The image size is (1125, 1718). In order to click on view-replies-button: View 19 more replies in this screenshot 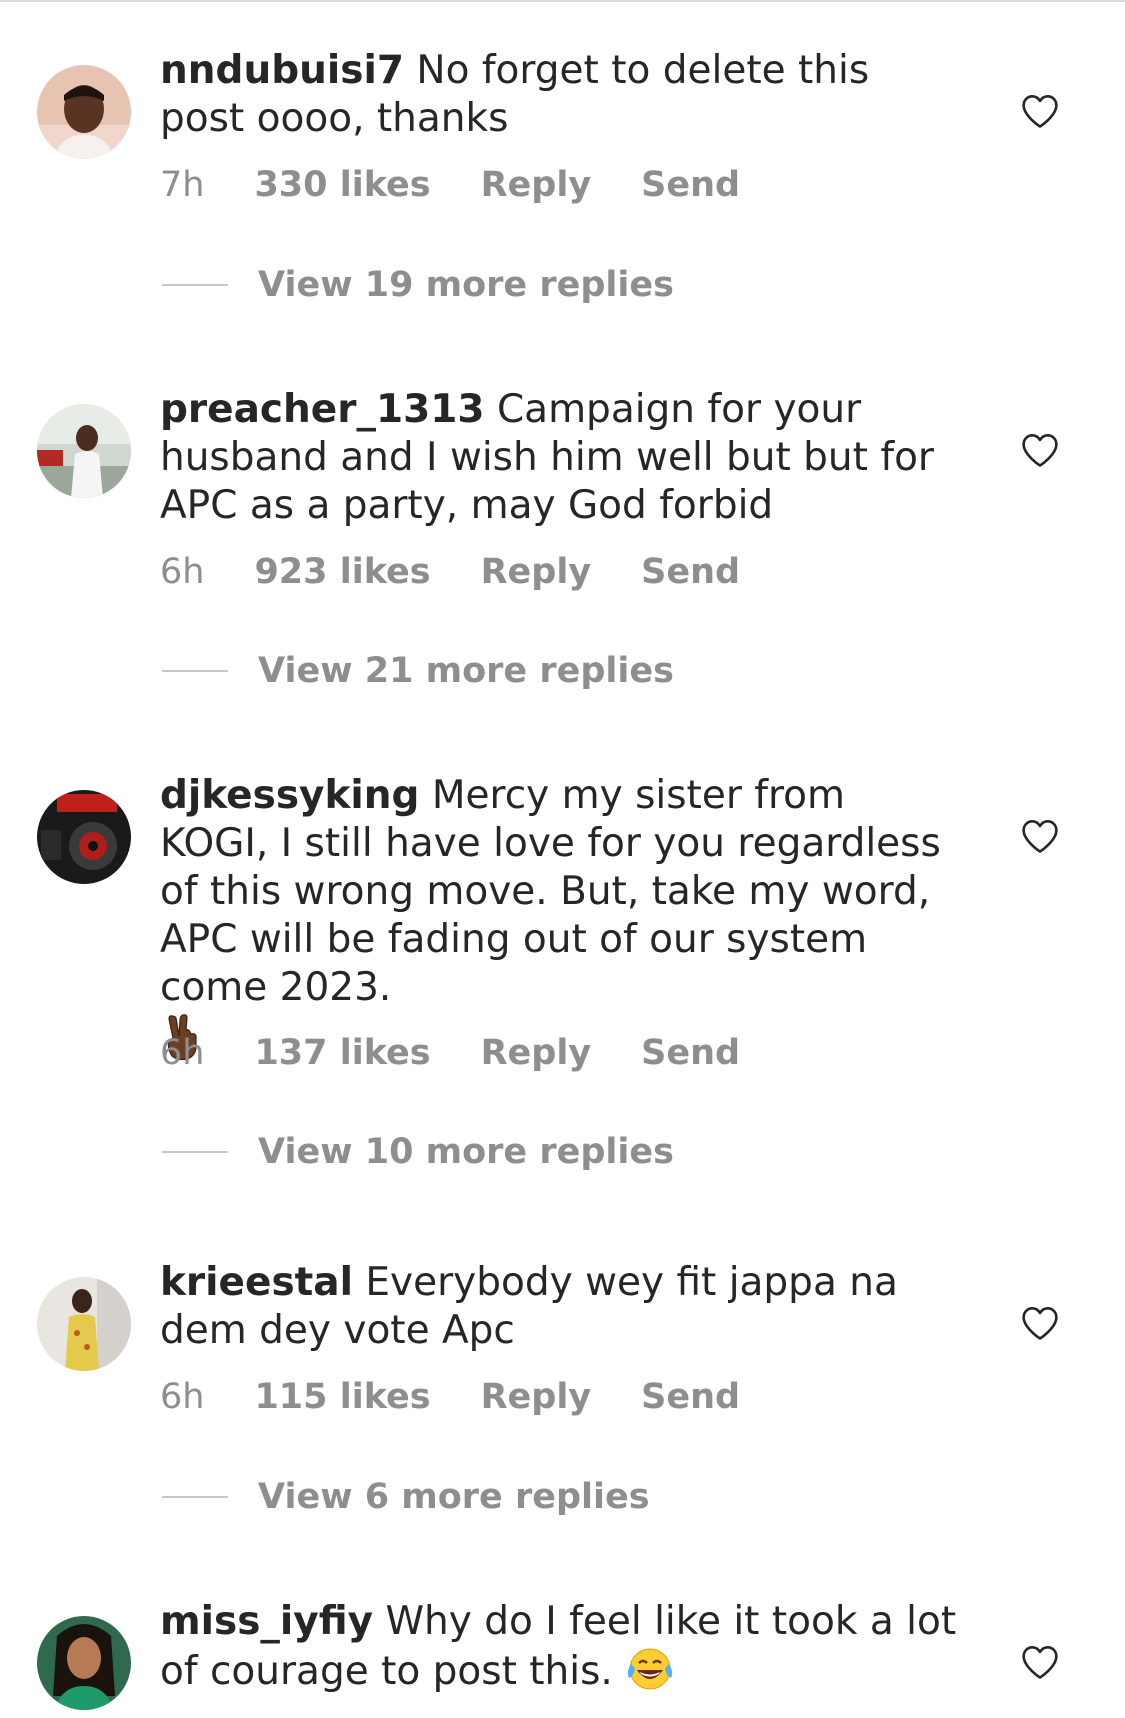, I will do `click(418, 285)`.